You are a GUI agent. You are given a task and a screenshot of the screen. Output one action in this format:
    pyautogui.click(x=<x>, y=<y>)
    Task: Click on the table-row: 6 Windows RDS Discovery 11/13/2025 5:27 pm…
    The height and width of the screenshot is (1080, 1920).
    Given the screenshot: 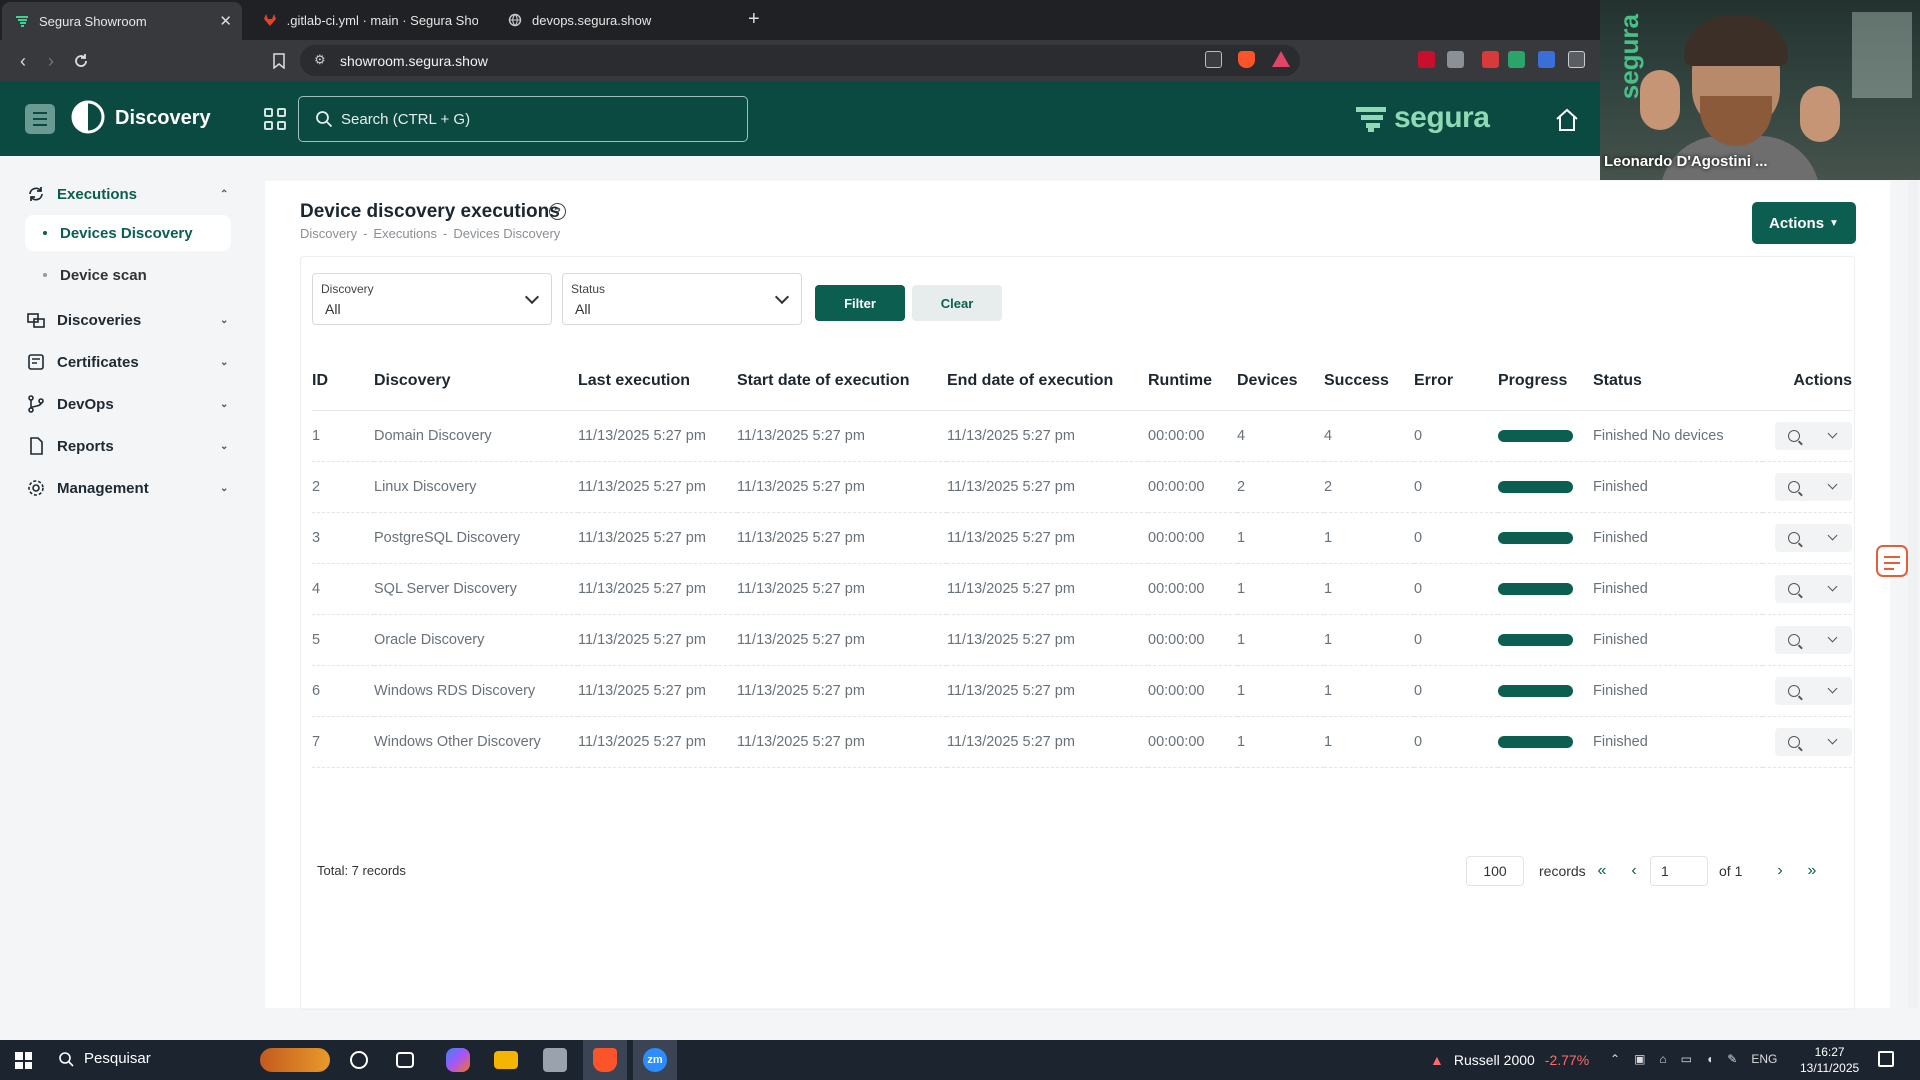 What is the action you would take?
    pyautogui.click(x=1082, y=691)
    